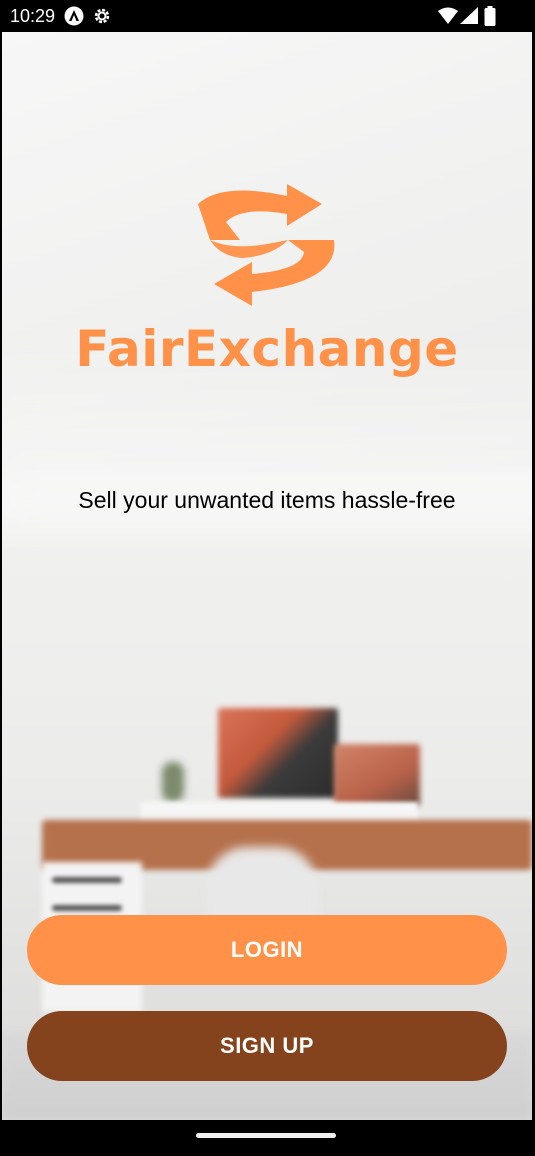 This screenshot has width=535, height=1156. What do you see at coordinates (267, 1046) in the screenshot?
I see `signup-button: SIGN UP` at bounding box center [267, 1046].